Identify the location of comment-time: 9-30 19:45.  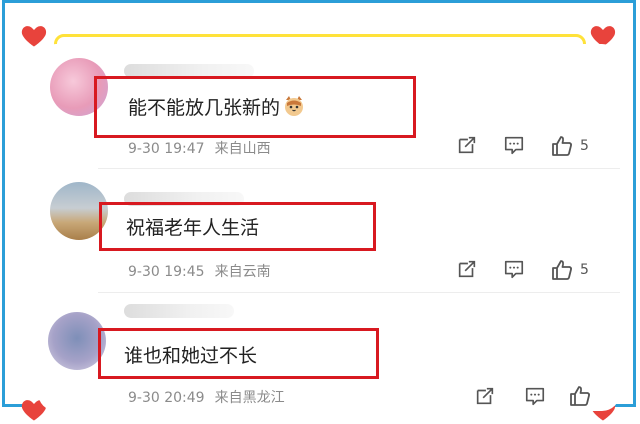
(166, 272).